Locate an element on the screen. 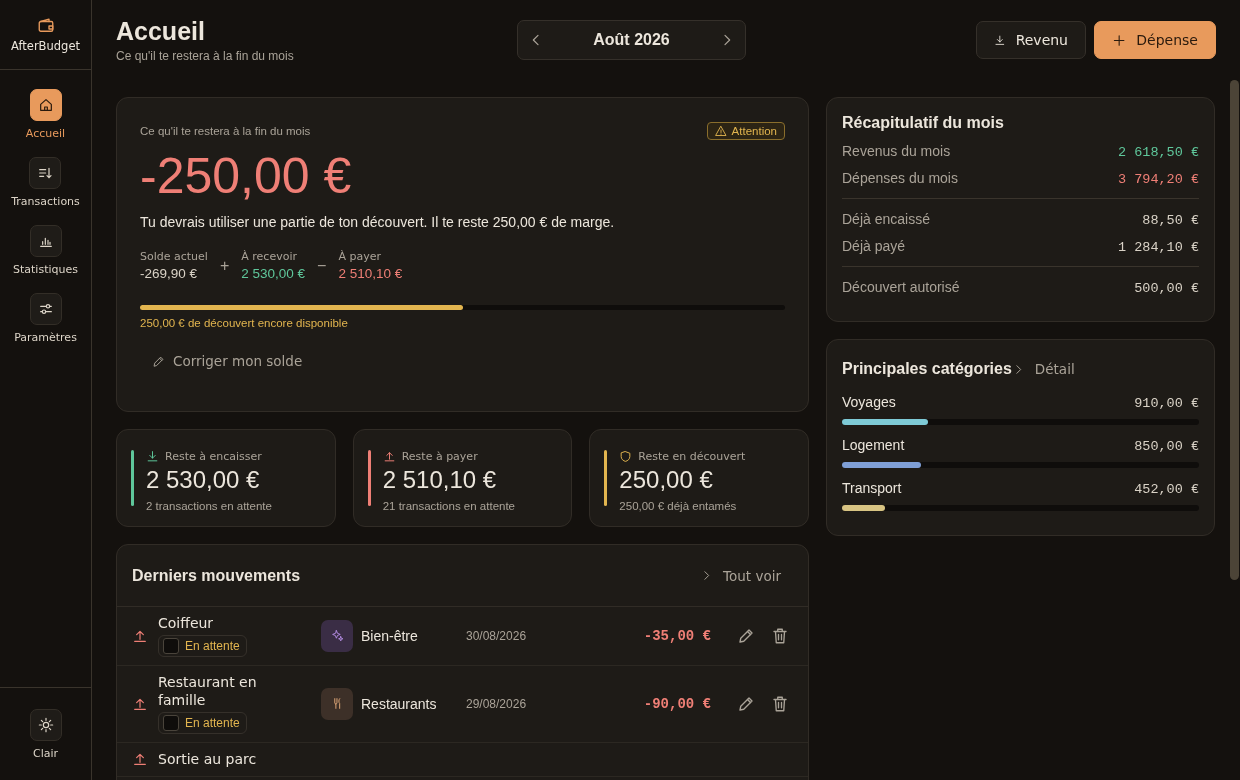 Image resolution: width=1240 pixels, height=780 pixels. term-label: Solde actuel is located at coordinates (174, 256).